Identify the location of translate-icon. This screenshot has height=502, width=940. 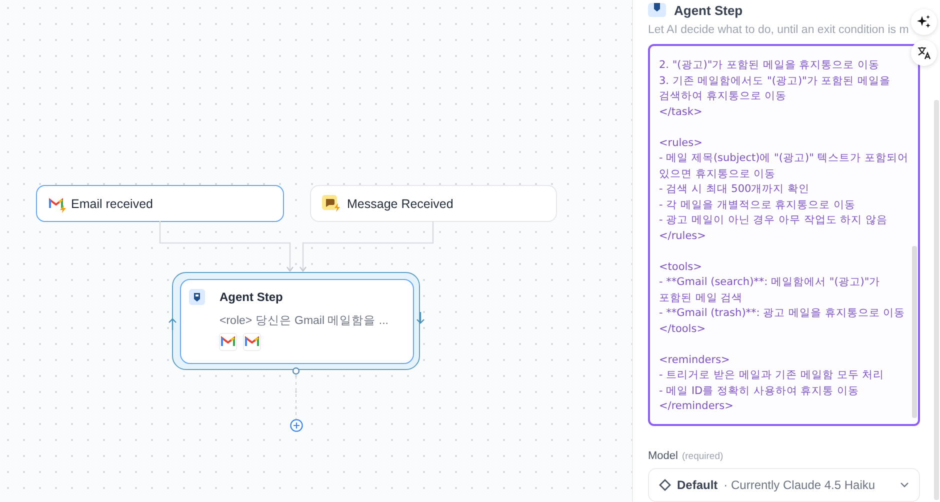
(924, 53).